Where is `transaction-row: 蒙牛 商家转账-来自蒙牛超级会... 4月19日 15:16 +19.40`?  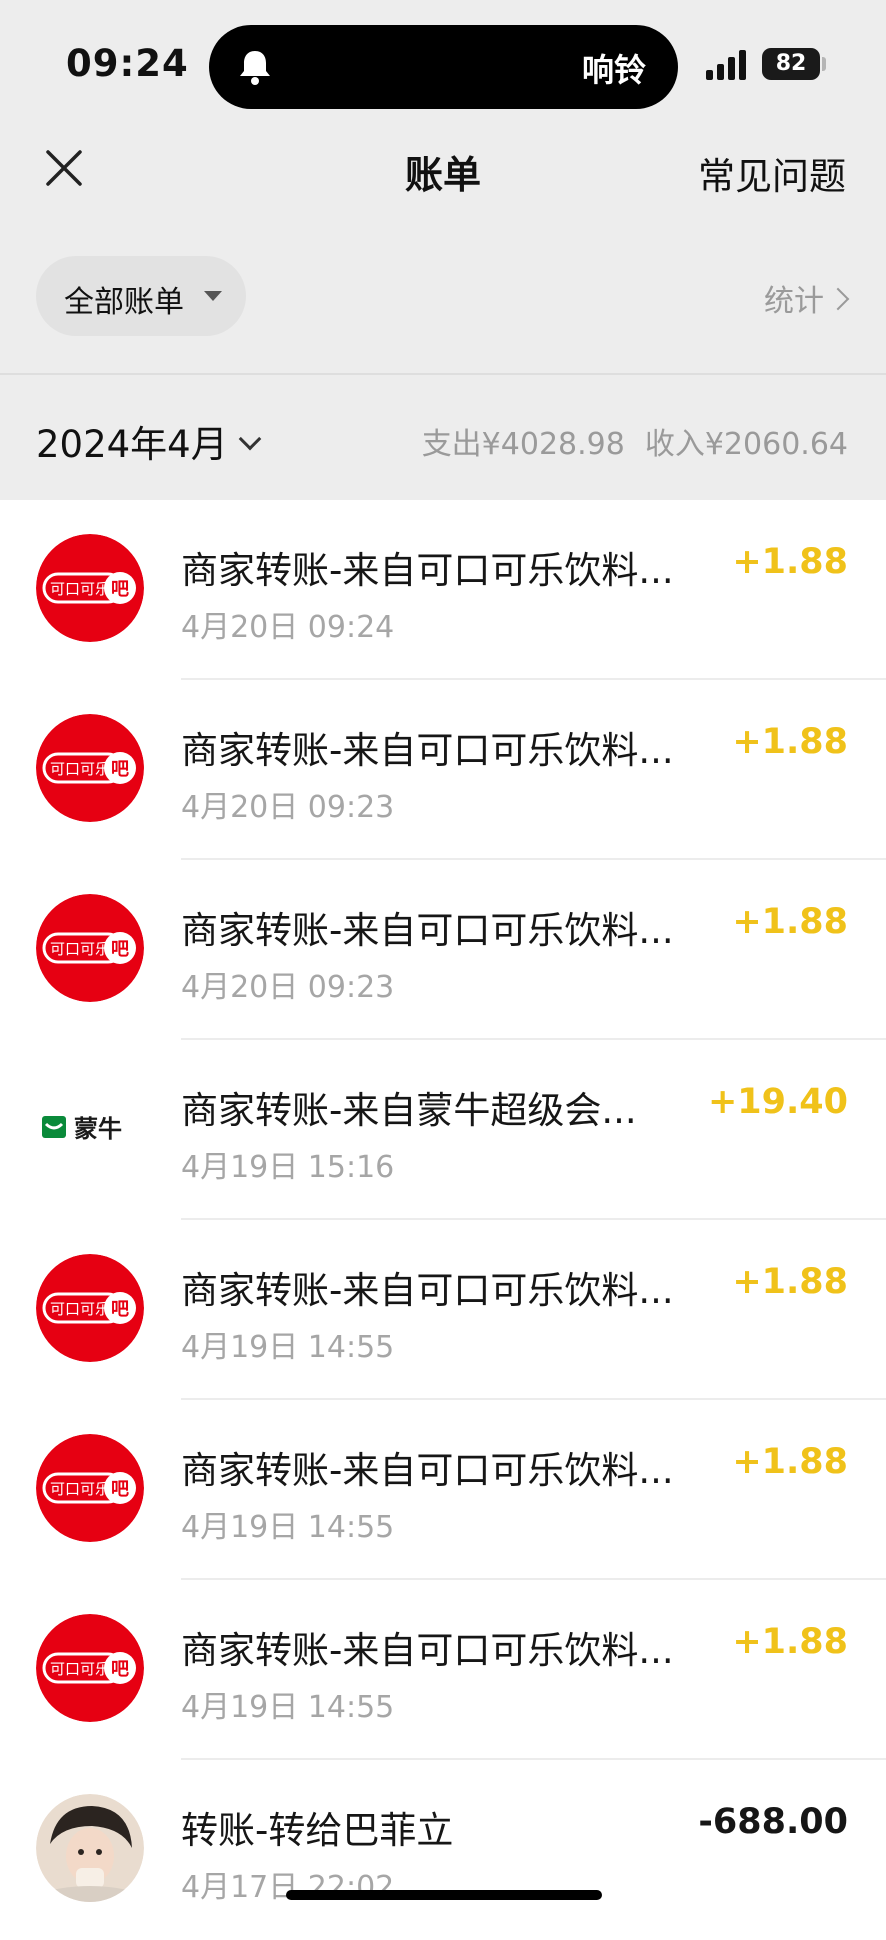 transaction-row: 蒙牛 商家转账-来自蒙牛超级会... 4月19日 15:16 +19.40 is located at coordinates (443, 1130).